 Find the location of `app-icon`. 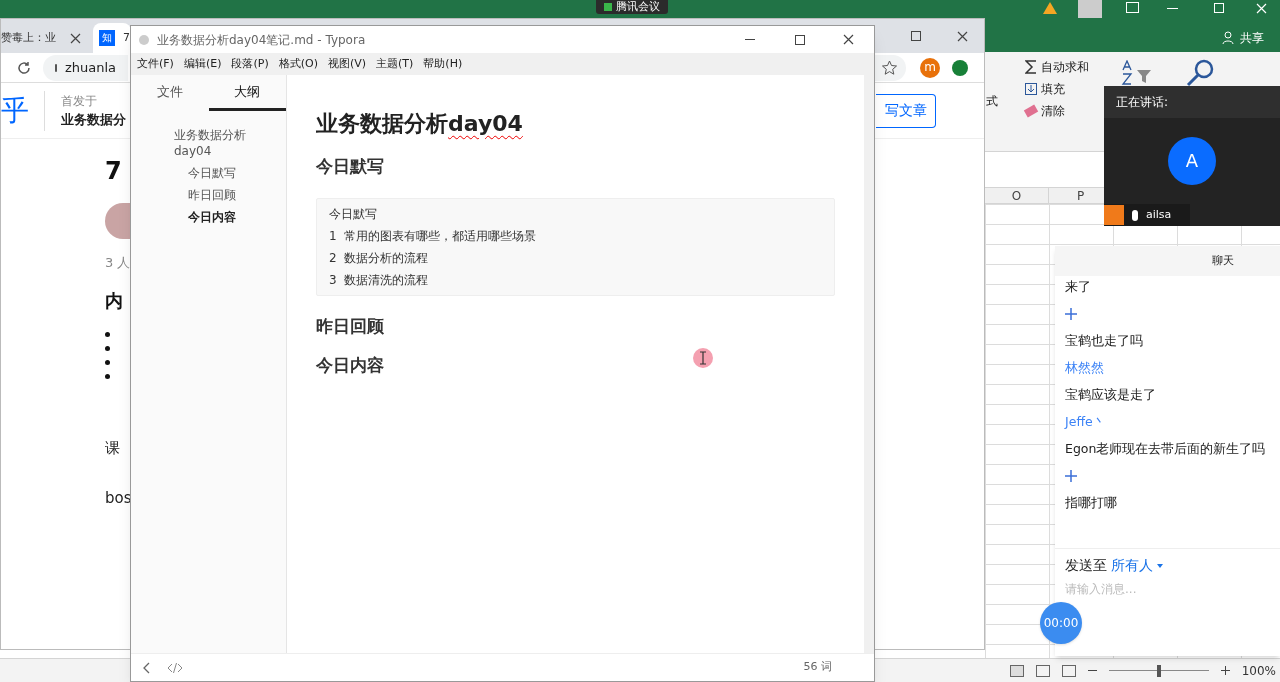

app-icon is located at coordinates (144, 39).